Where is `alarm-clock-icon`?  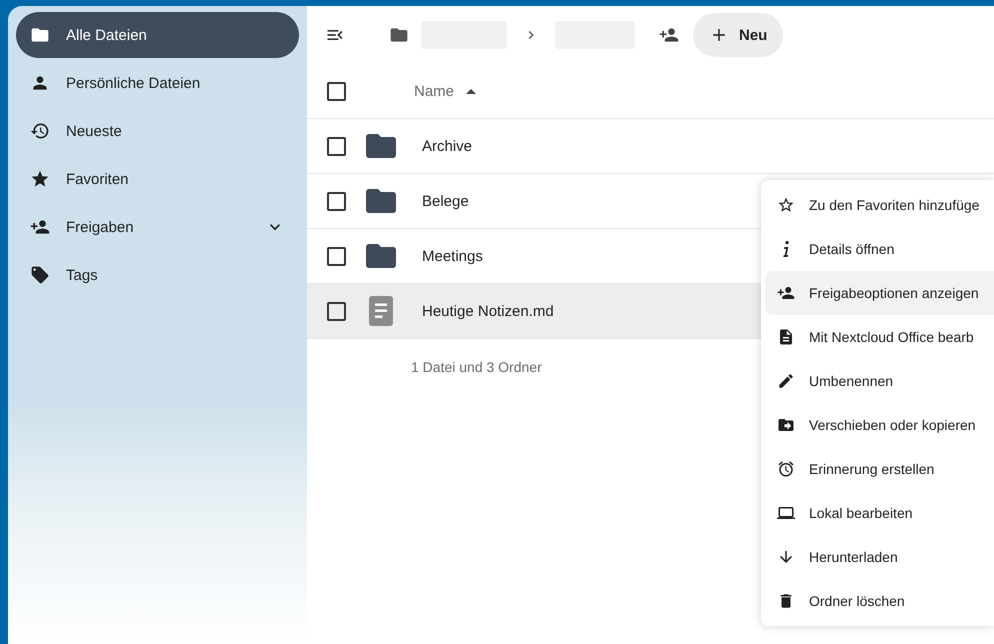 alarm-clock-icon is located at coordinates (786, 469).